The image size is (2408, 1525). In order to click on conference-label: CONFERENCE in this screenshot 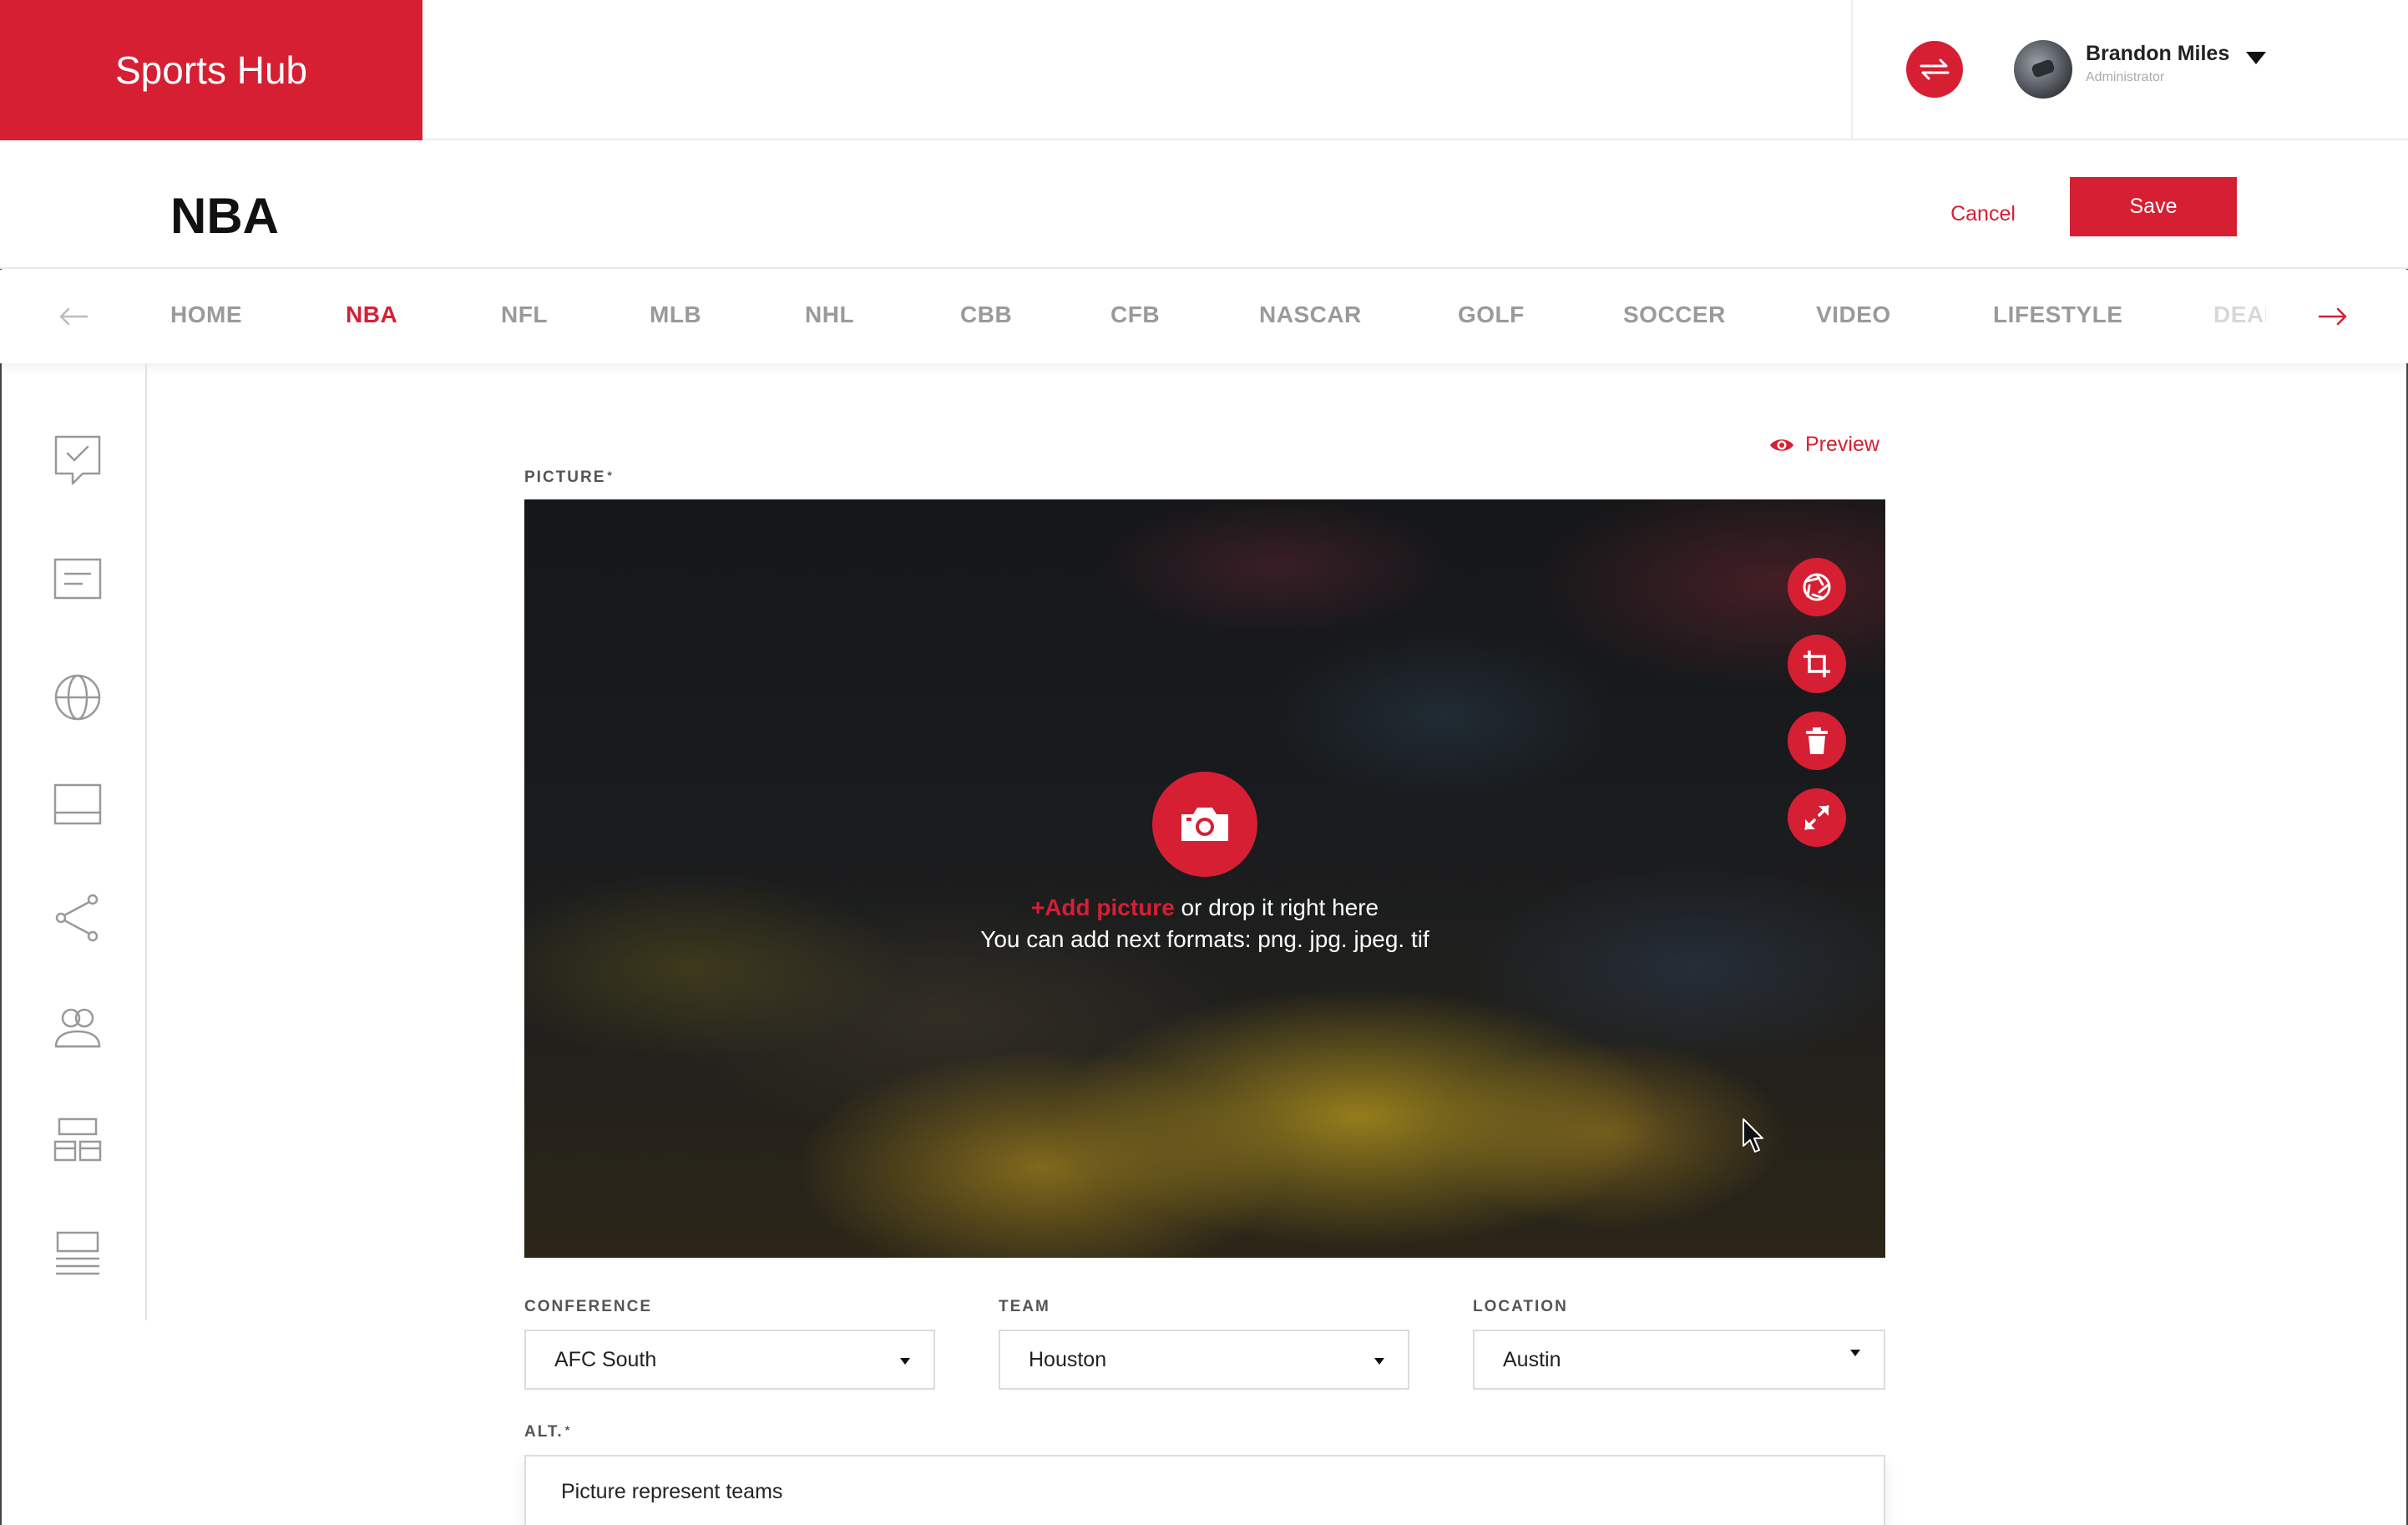, I will do `click(588, 1306)`.